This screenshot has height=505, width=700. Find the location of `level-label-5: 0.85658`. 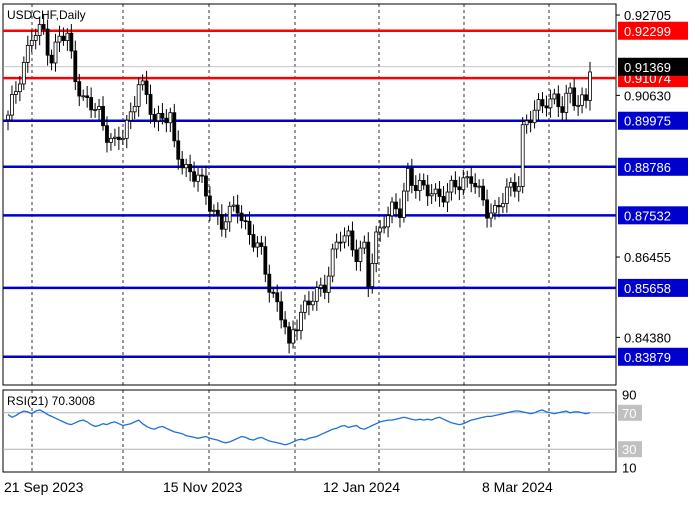

level-label-5: 0.85658 is located at coordinates (647, 288).